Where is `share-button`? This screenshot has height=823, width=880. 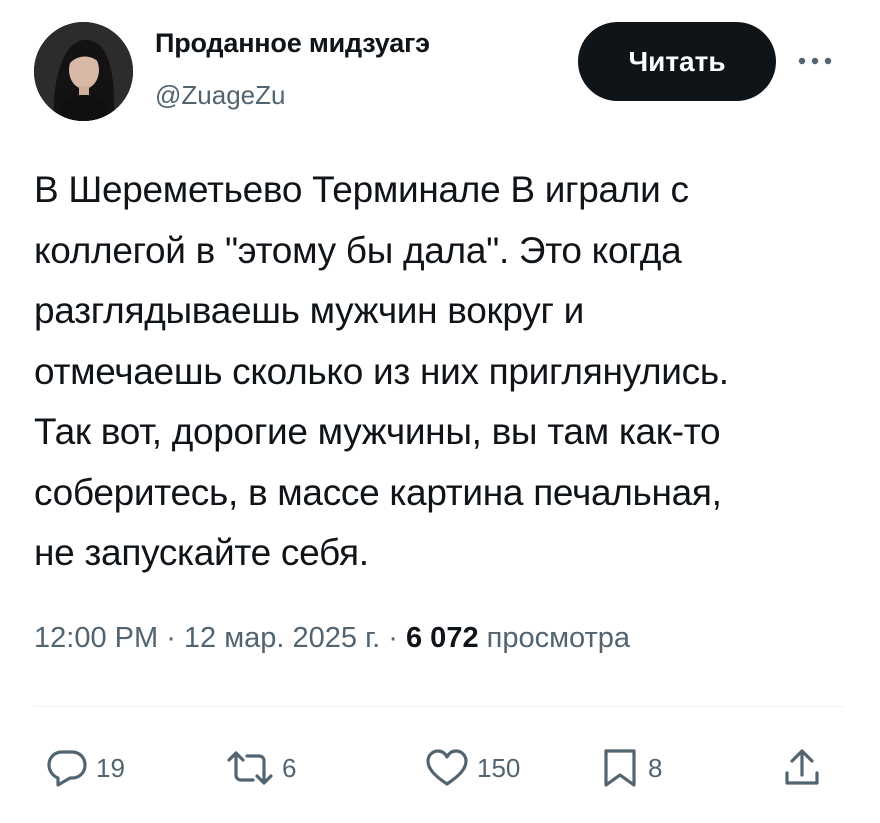
share-button is located at coordinates (802, 768).